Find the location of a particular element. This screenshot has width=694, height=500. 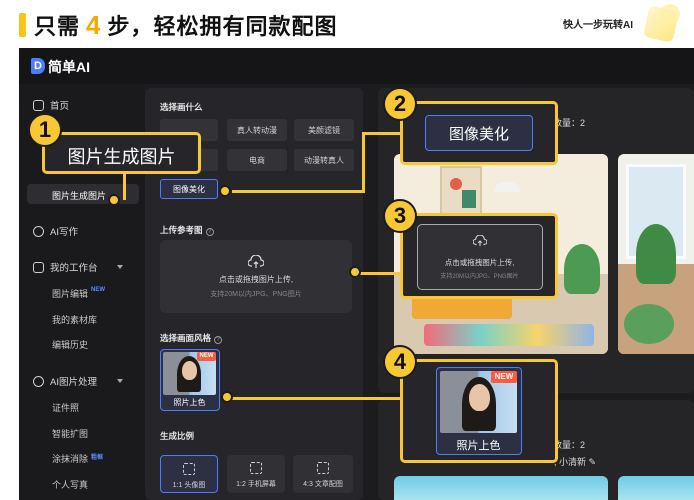

sidebar-item-workspace: 我的工作台 is located at coordinates (65, 267).